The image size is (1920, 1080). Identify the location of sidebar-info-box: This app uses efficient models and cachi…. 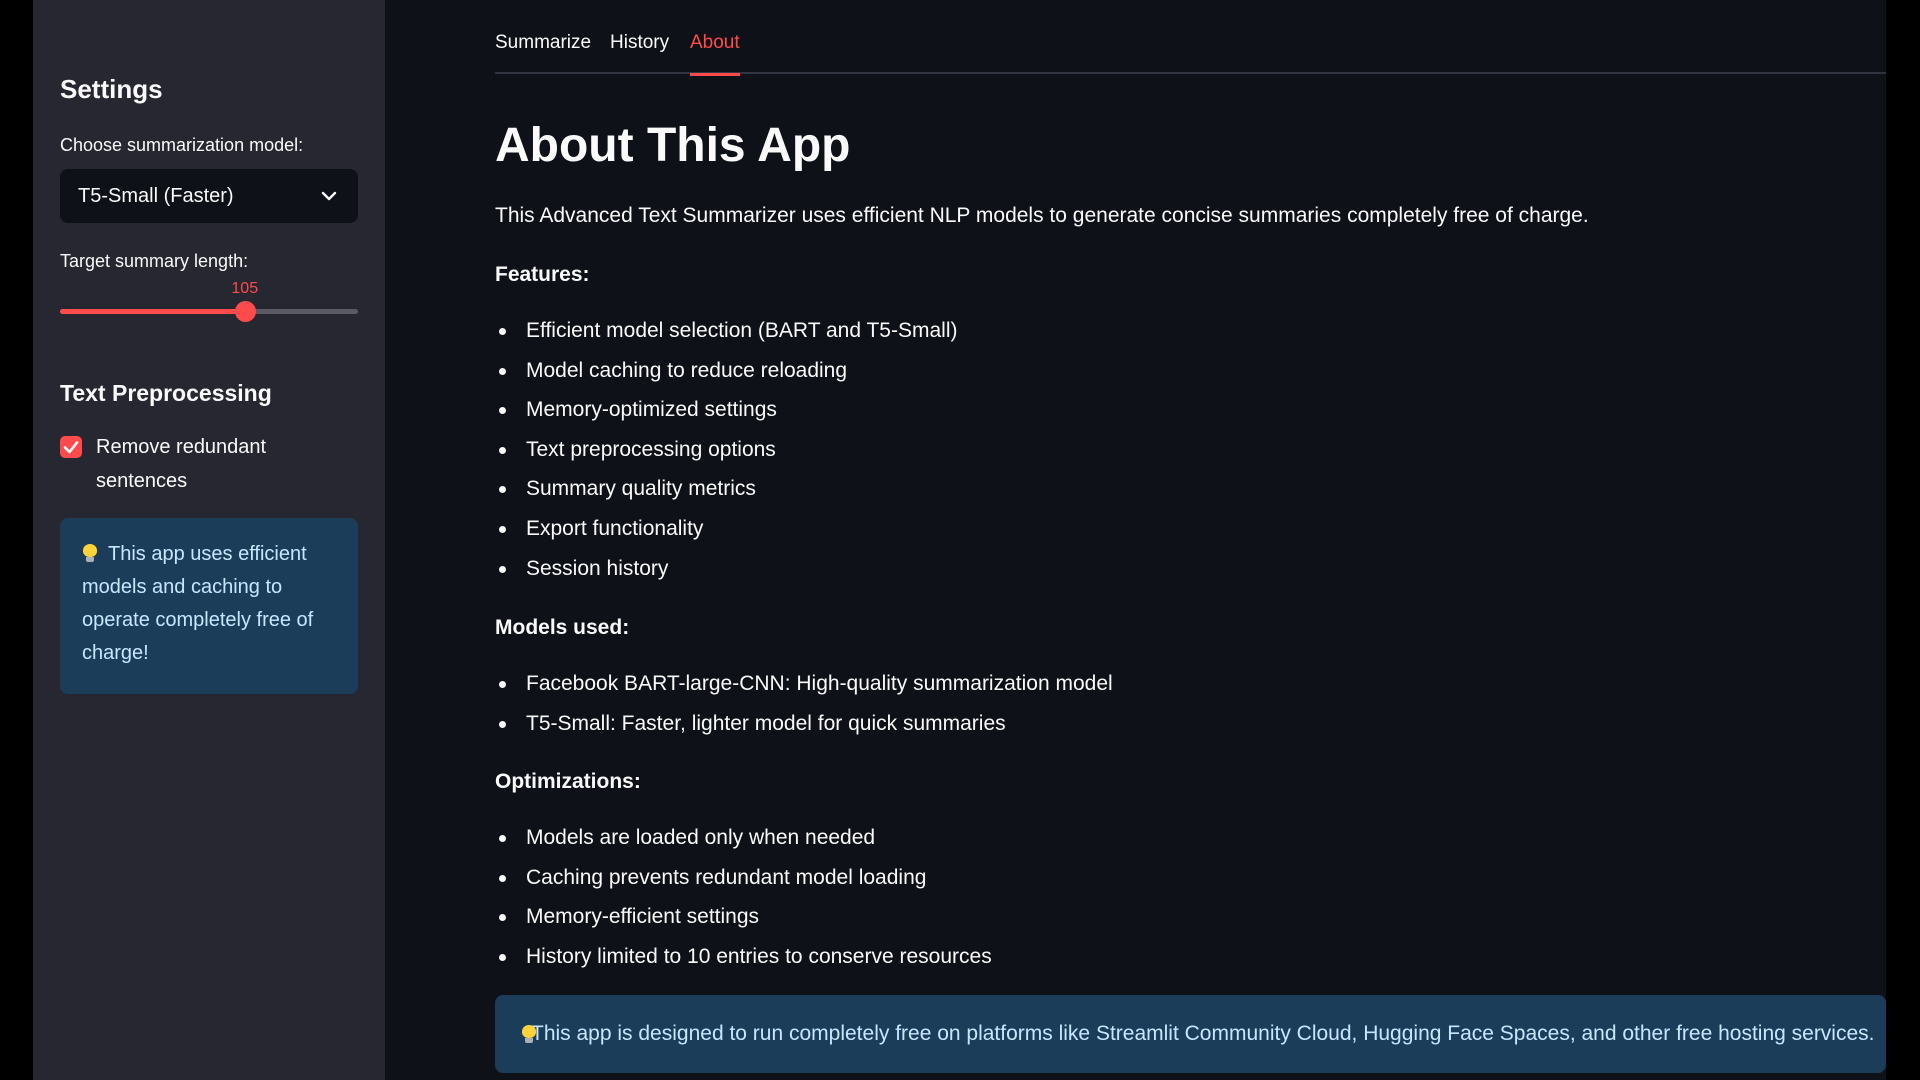
(209, 606).